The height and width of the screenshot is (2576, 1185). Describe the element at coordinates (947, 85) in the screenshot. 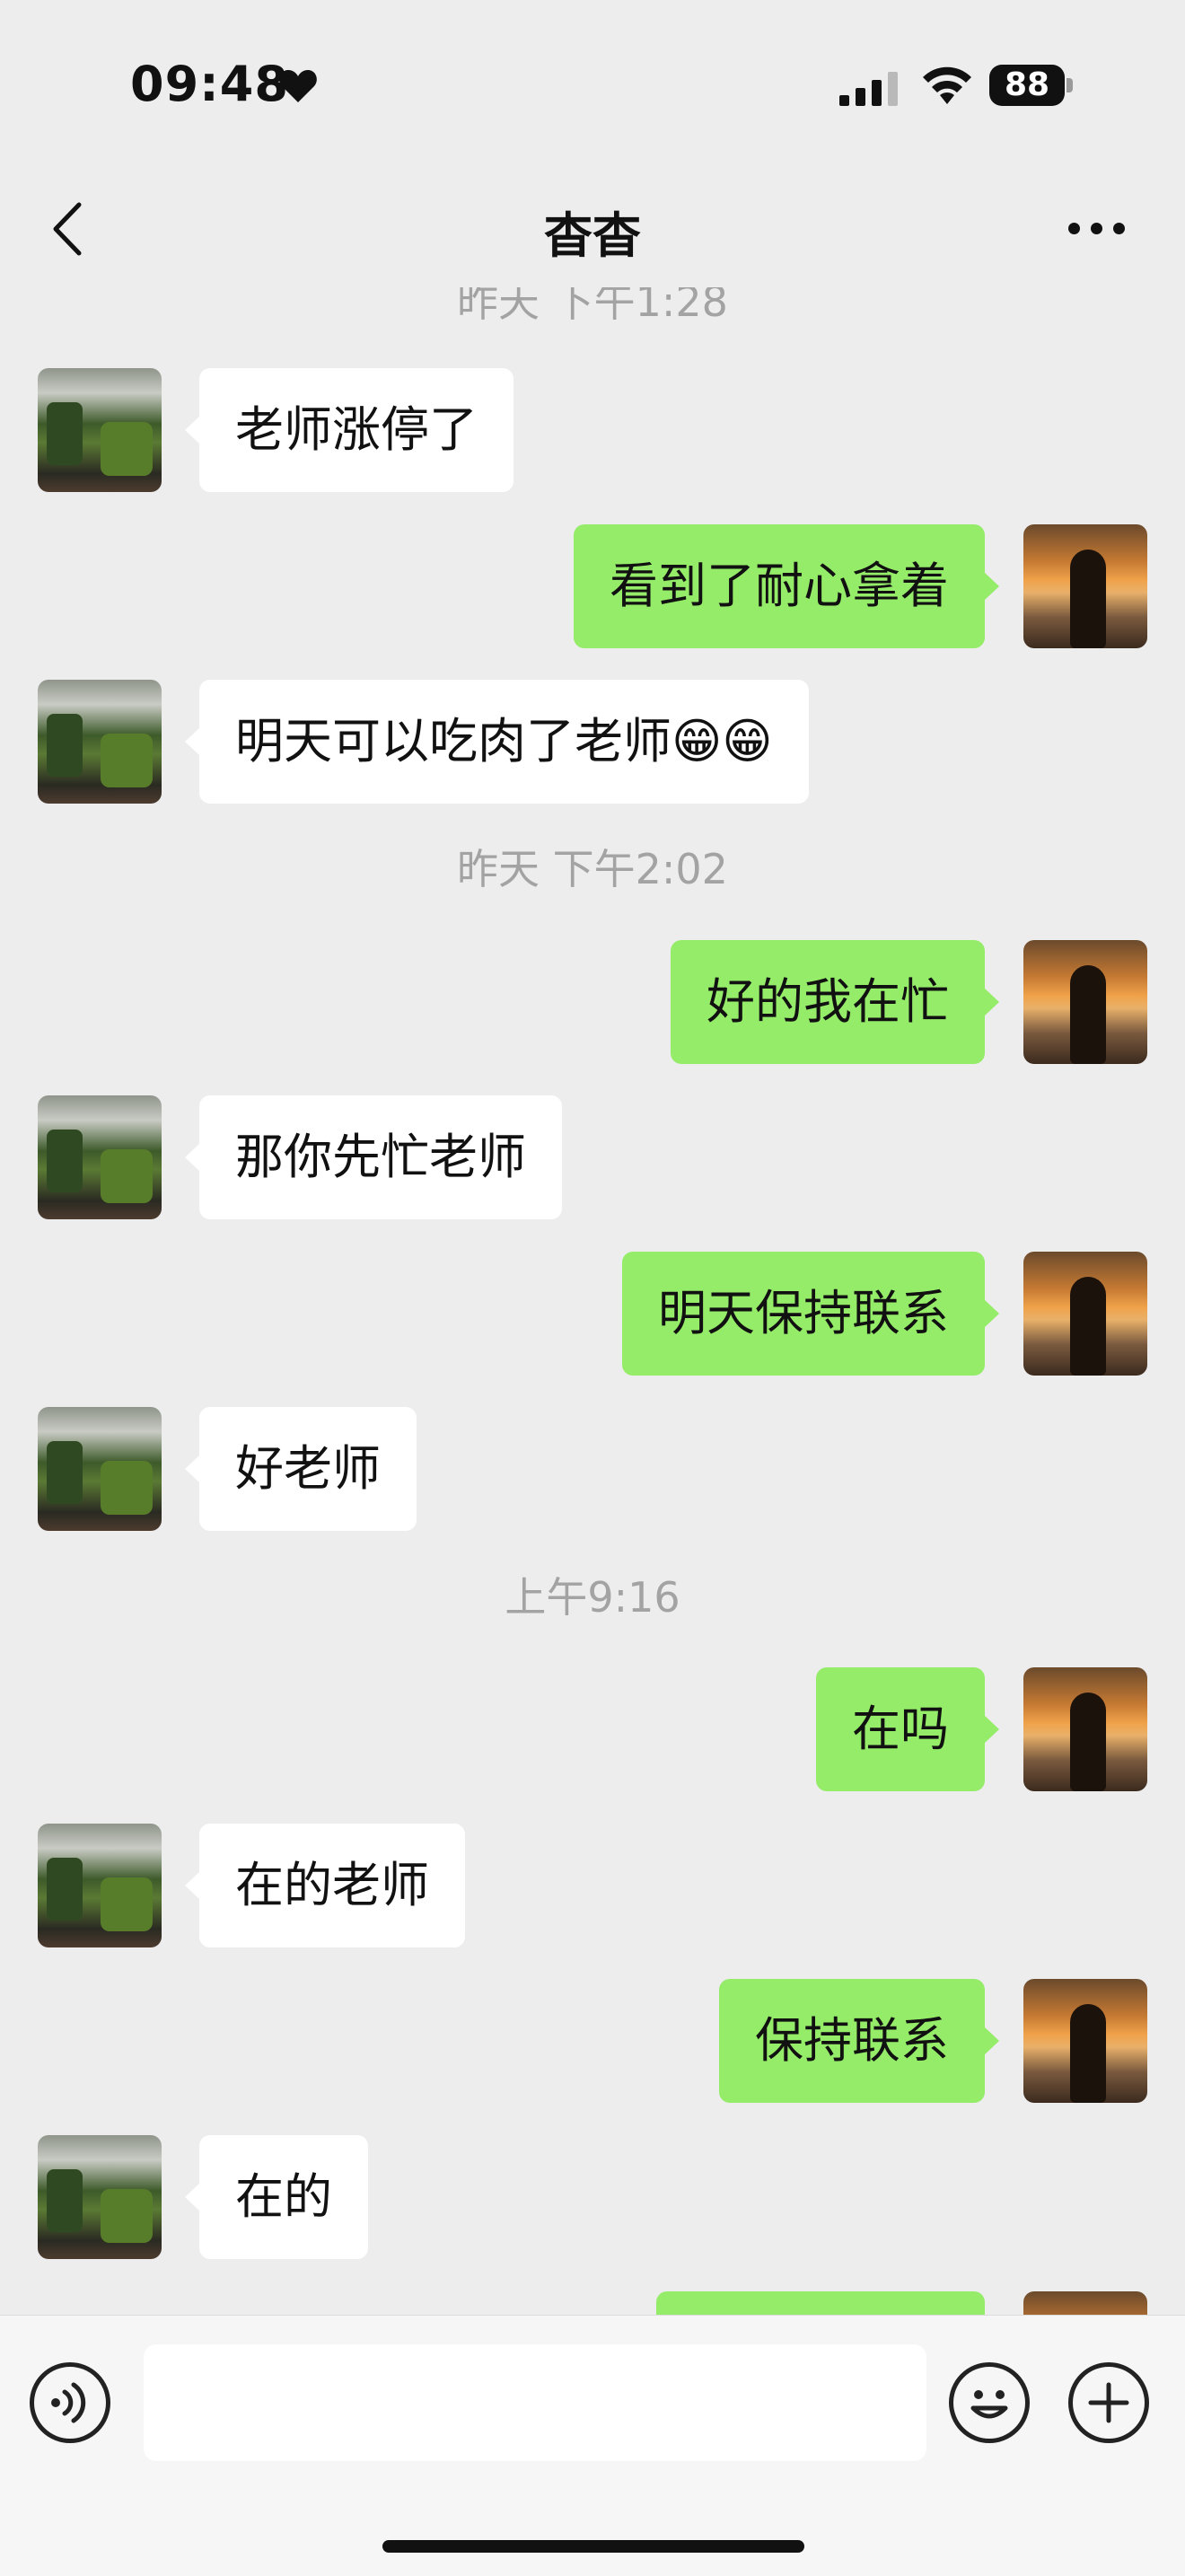

I see `wifi-icon` at that location.